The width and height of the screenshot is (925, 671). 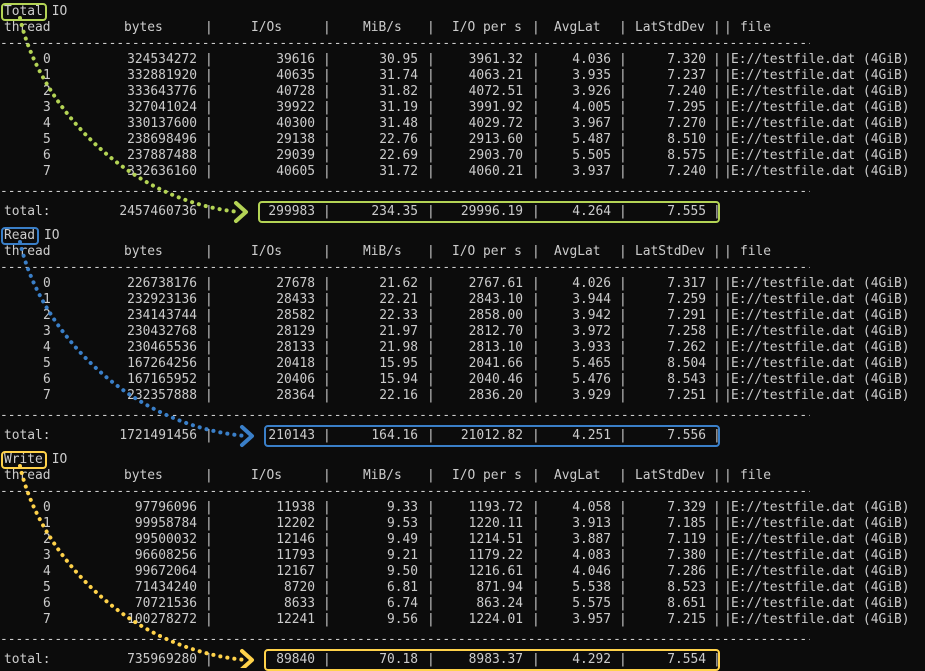 I want to click on iops-cell: 2903.70, so click(x=495, y=155).